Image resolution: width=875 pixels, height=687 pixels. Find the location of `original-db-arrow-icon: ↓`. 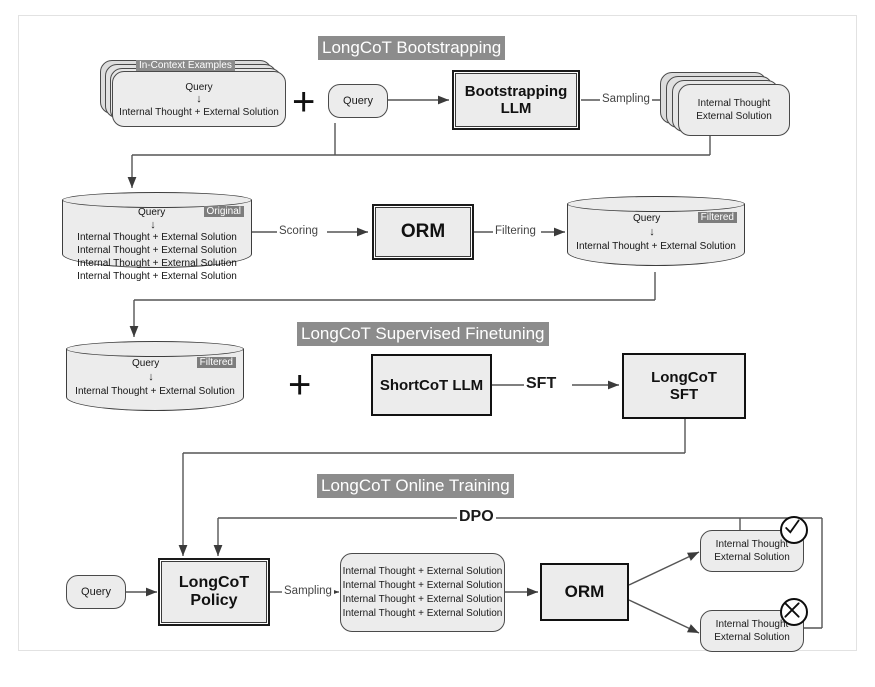

original-db-arrow-icon: ↓ is located at coordinates (153, 225).